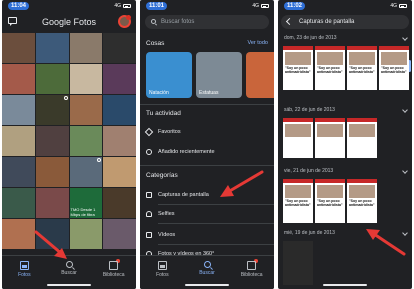 The height and width of the screenshot is (289, 414). I want to click on status-bar: 11:02 4G, so click(345, 6).